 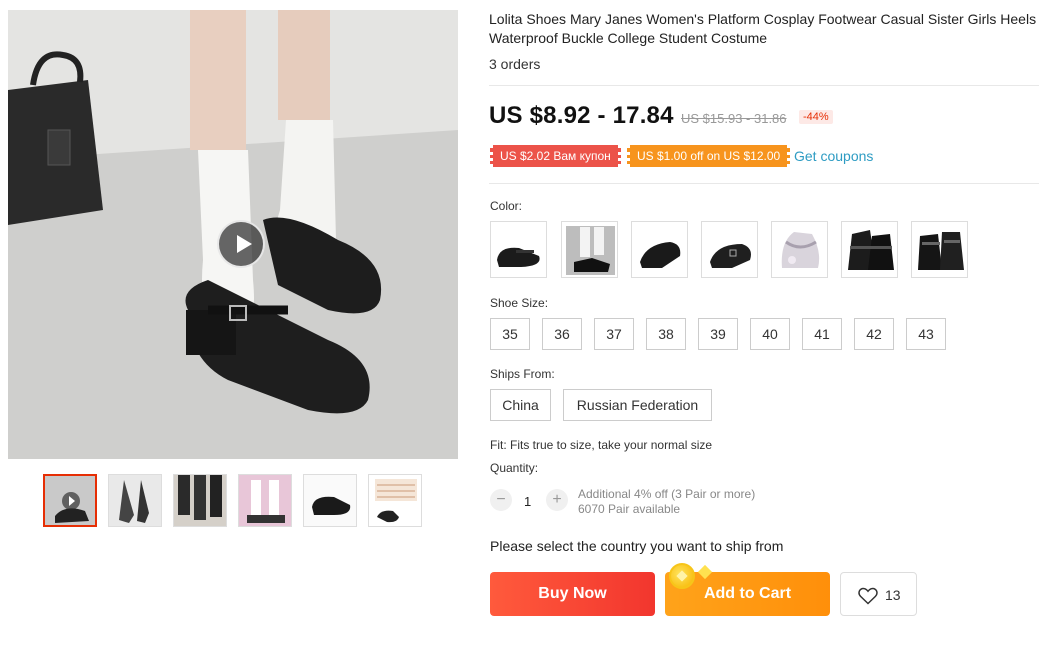 What do you see at coordinates (868, 596) in the screenshot?
I see `heart-icon` at bounding box center [868, 596].